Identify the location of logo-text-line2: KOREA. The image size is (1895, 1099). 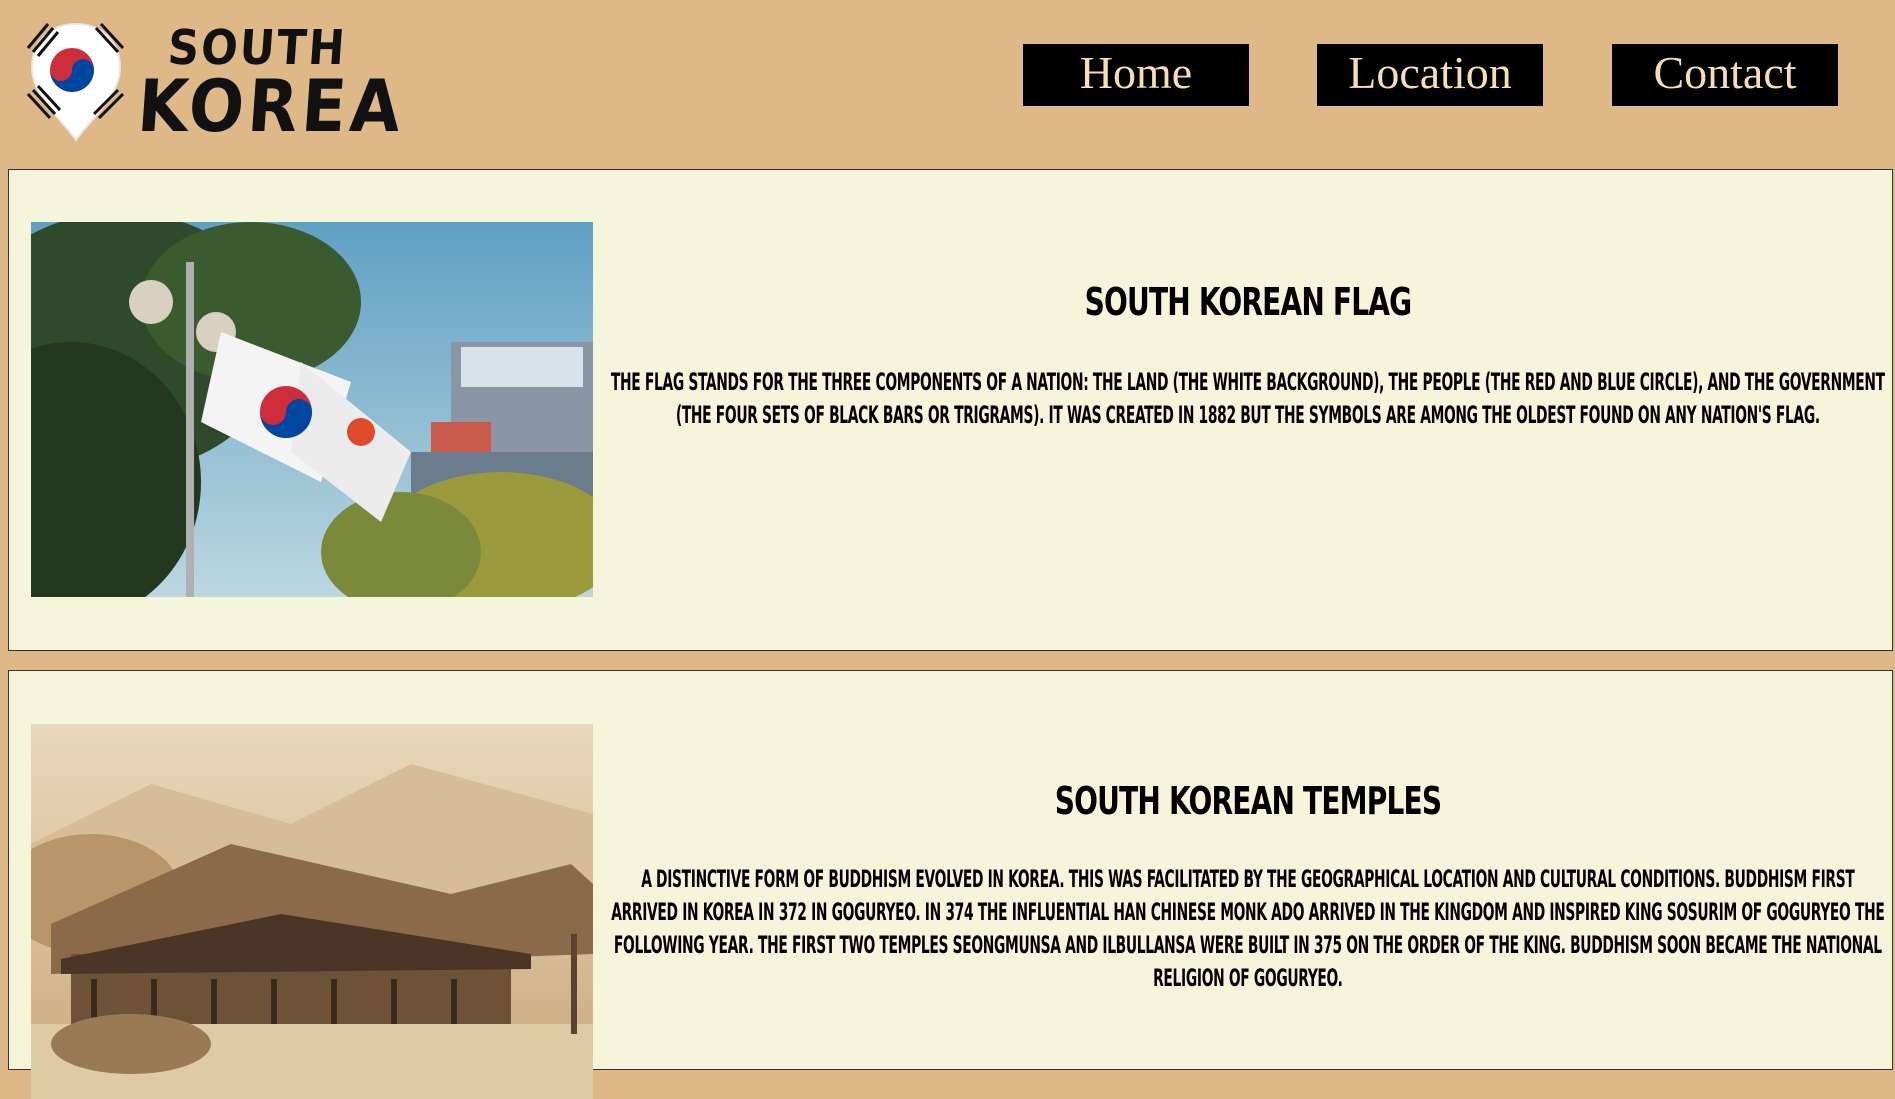
(271, 106).